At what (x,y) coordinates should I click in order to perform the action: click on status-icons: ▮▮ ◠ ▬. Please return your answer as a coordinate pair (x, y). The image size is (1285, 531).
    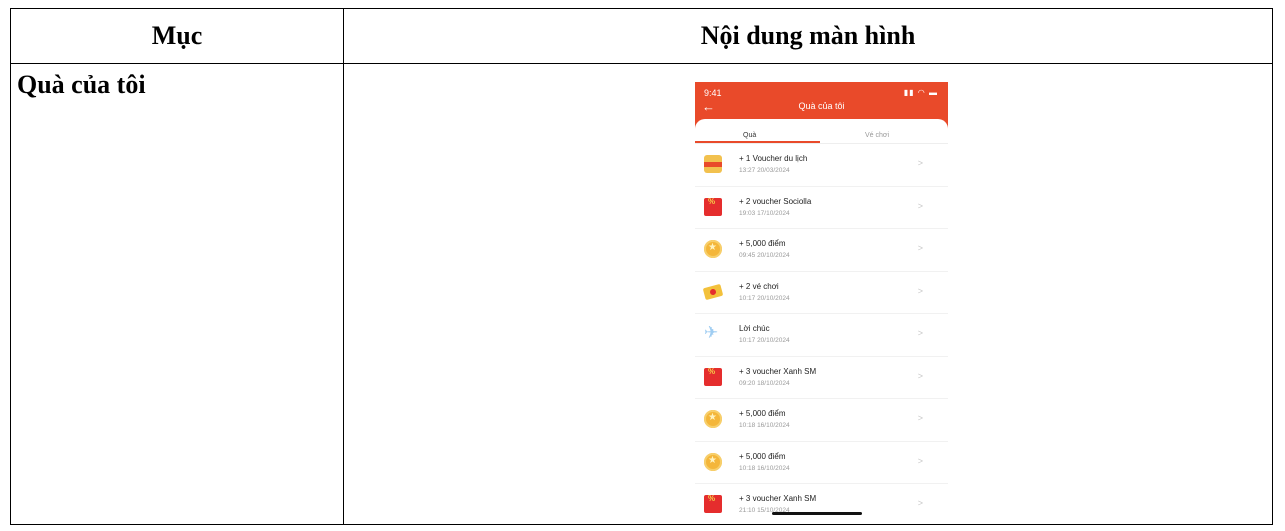
    Looking at the image, I should click on (920, 92).